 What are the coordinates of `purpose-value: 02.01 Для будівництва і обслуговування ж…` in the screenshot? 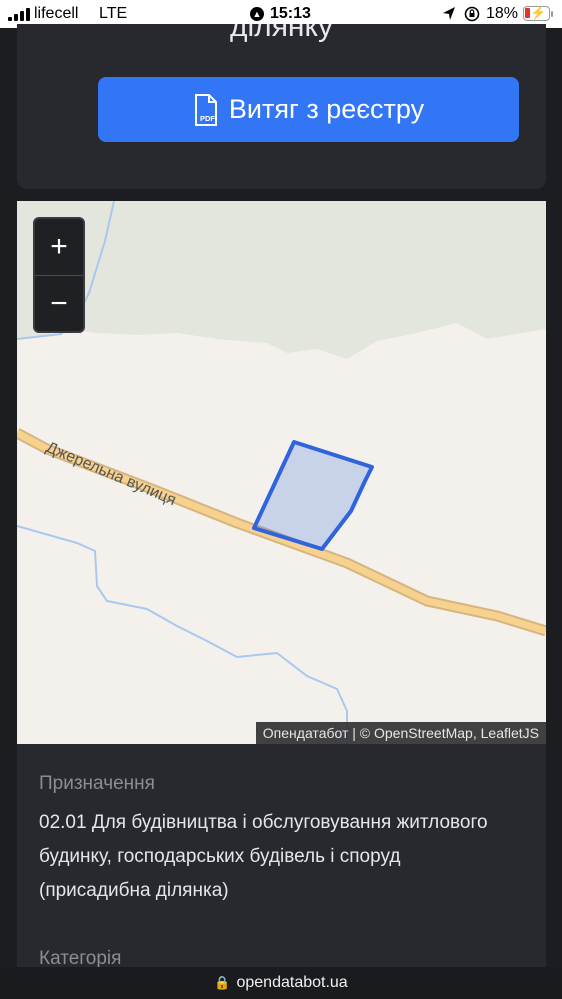 It's located at (263, 856).